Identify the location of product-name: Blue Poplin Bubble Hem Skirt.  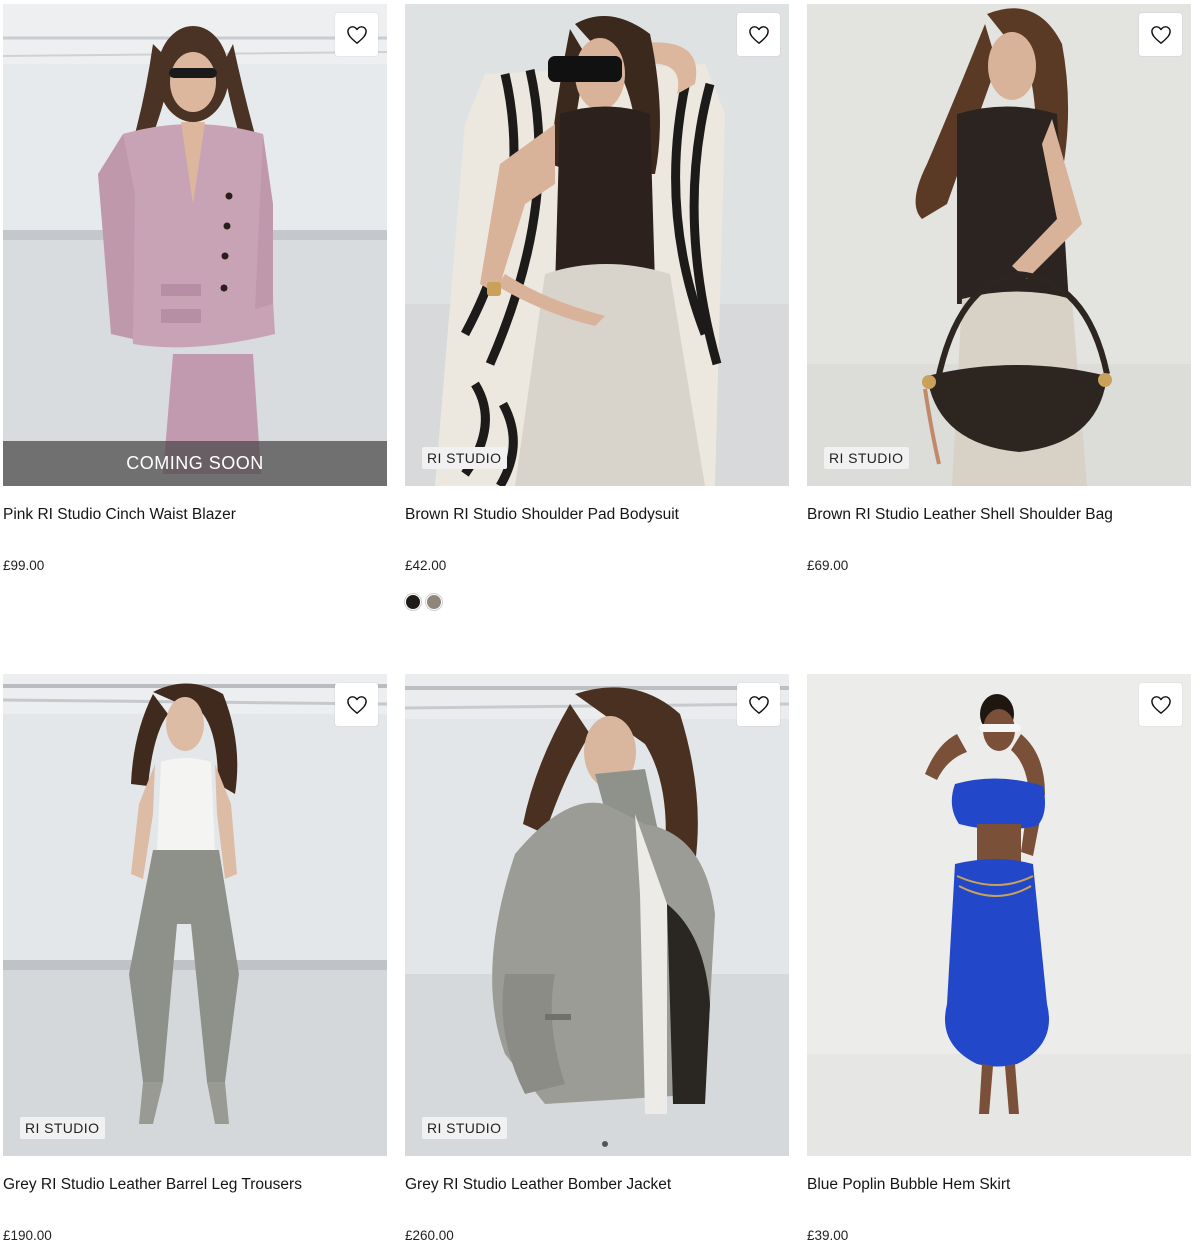
(999, 1184).